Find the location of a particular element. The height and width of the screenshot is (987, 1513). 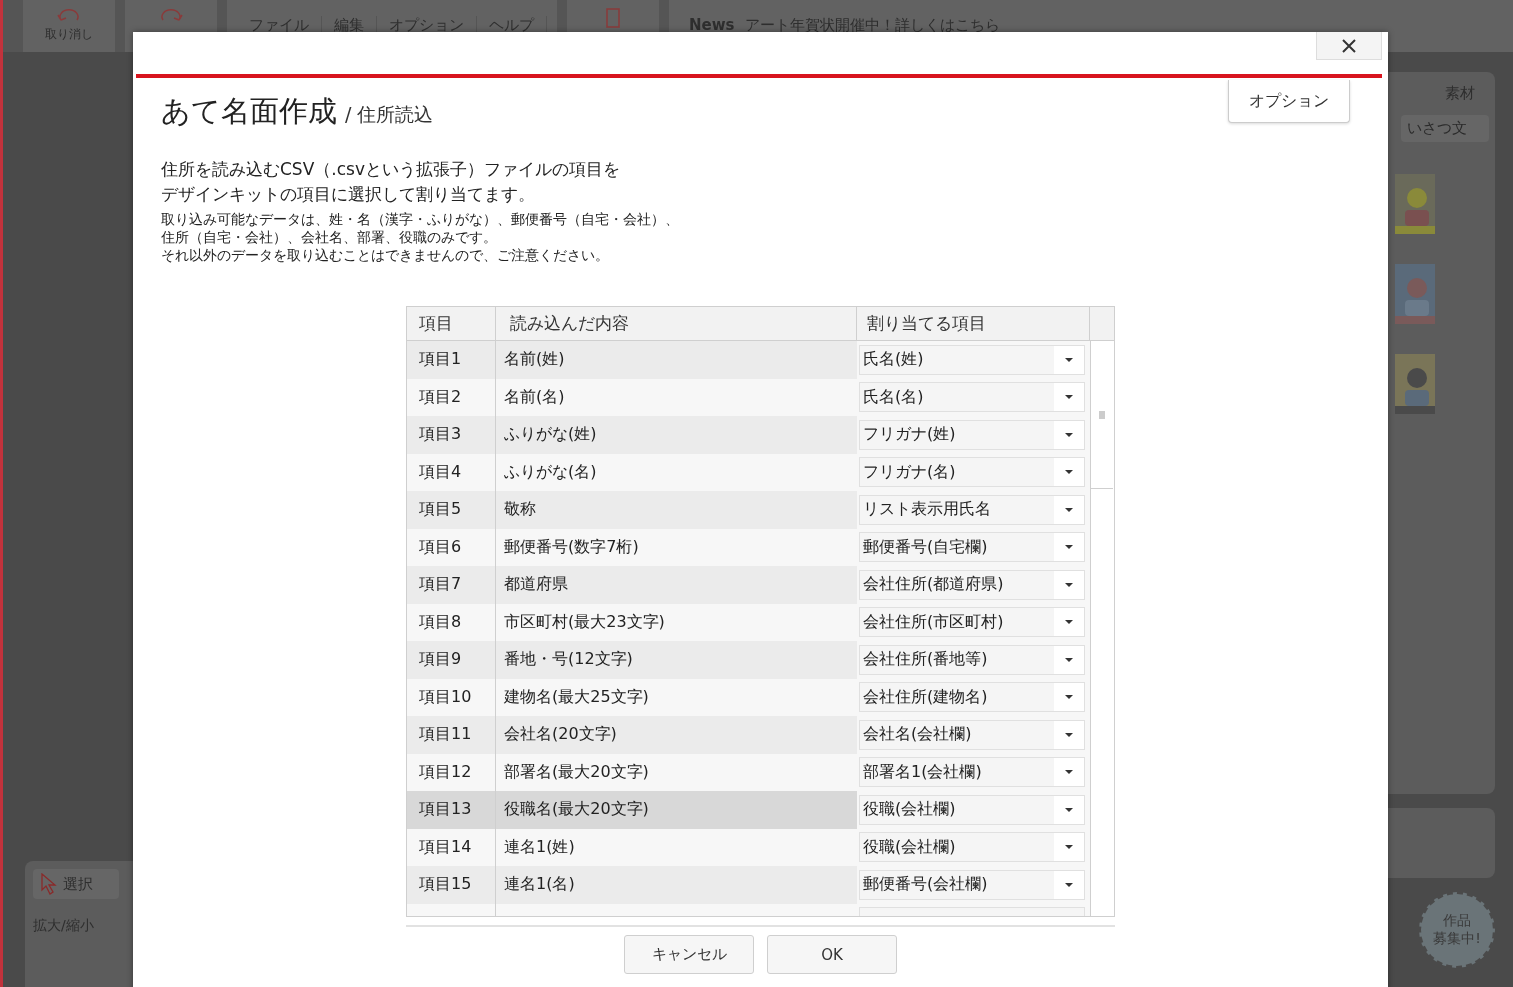

close-icon is located at coordinates (1349, 45).